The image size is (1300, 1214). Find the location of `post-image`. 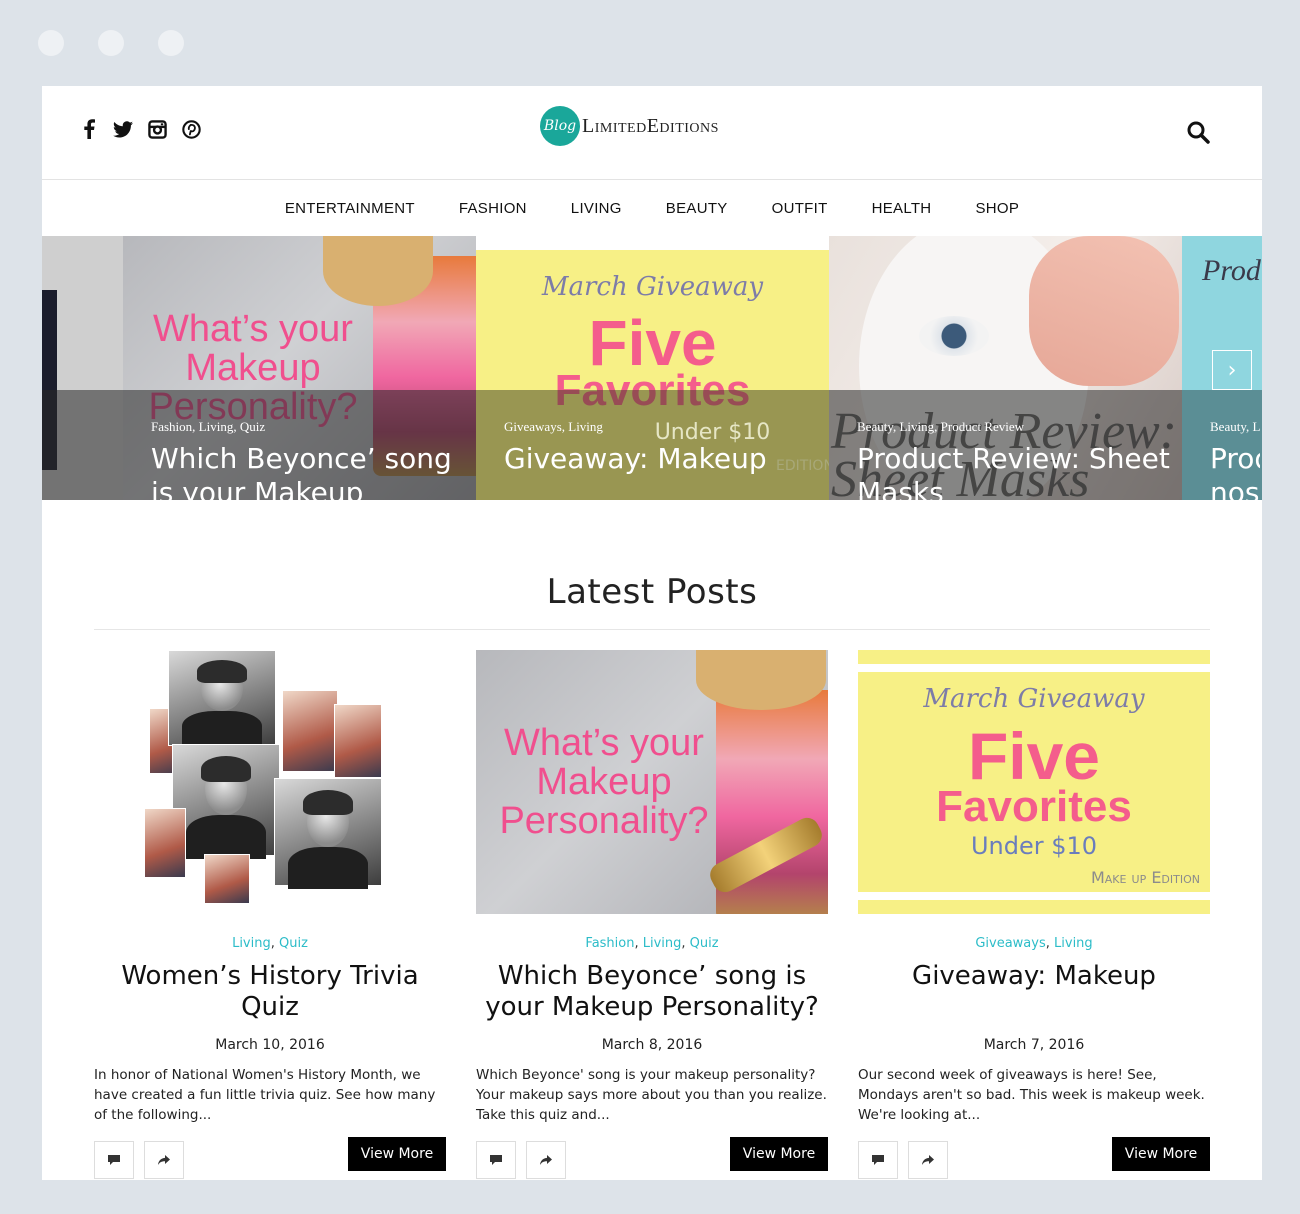

post-image is located at coordinates (270, 782).